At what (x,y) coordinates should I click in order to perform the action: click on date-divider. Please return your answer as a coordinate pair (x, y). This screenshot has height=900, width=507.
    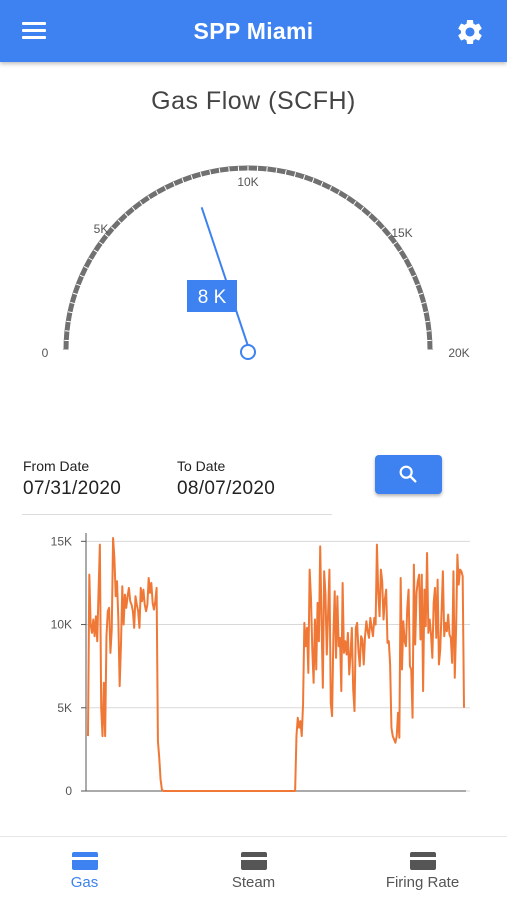
    Looking at the image, I should click on (177, 514).